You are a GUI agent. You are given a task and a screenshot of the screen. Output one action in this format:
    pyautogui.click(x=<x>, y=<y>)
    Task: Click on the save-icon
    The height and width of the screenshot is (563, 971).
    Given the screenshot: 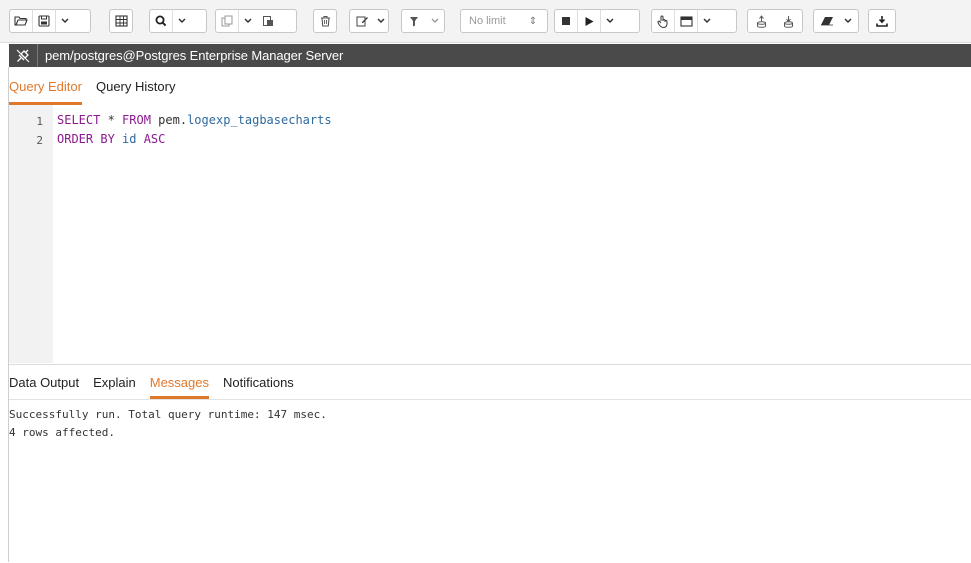 What is the action you would take?
    pyautogui.click(x=44, y=21)
    